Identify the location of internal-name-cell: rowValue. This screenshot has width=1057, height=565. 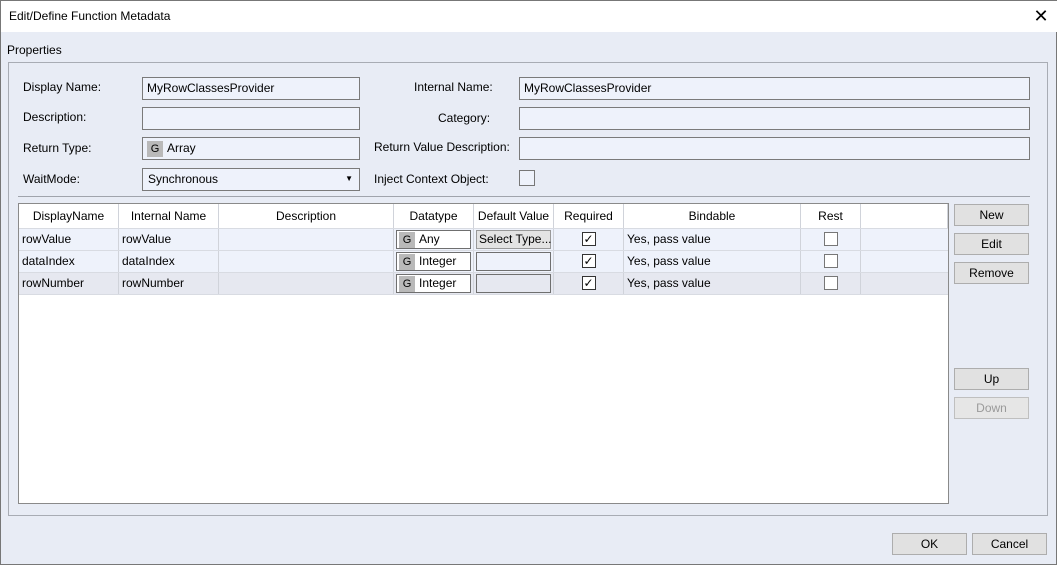
(169, 239).